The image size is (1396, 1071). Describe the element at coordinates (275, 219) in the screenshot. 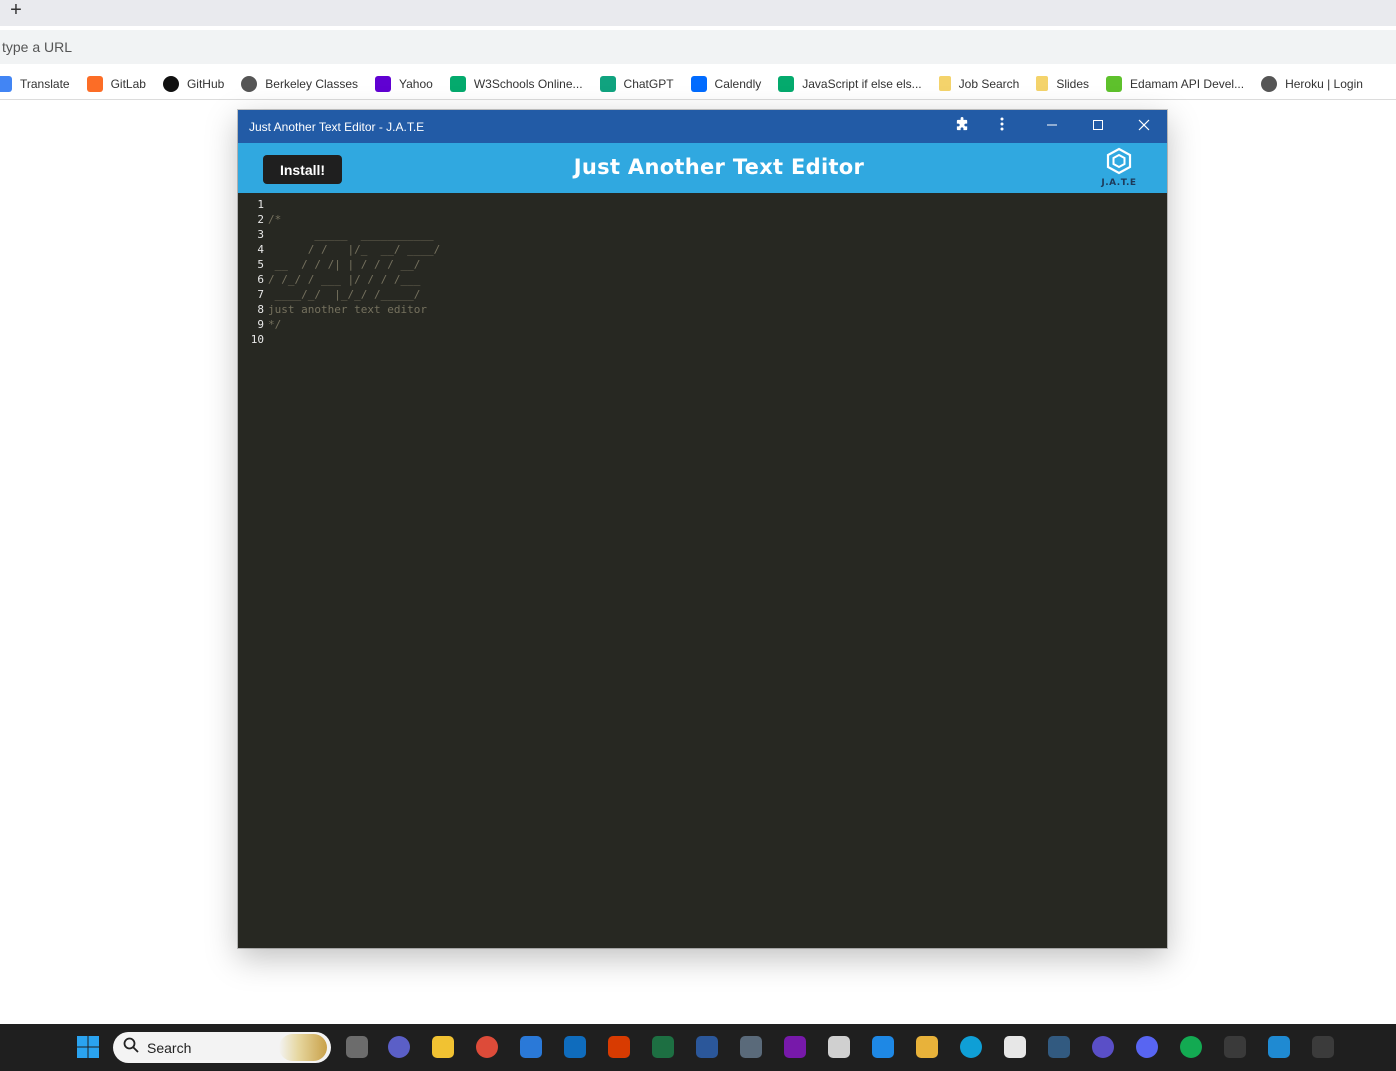

I see `line-text: /*` at that location.